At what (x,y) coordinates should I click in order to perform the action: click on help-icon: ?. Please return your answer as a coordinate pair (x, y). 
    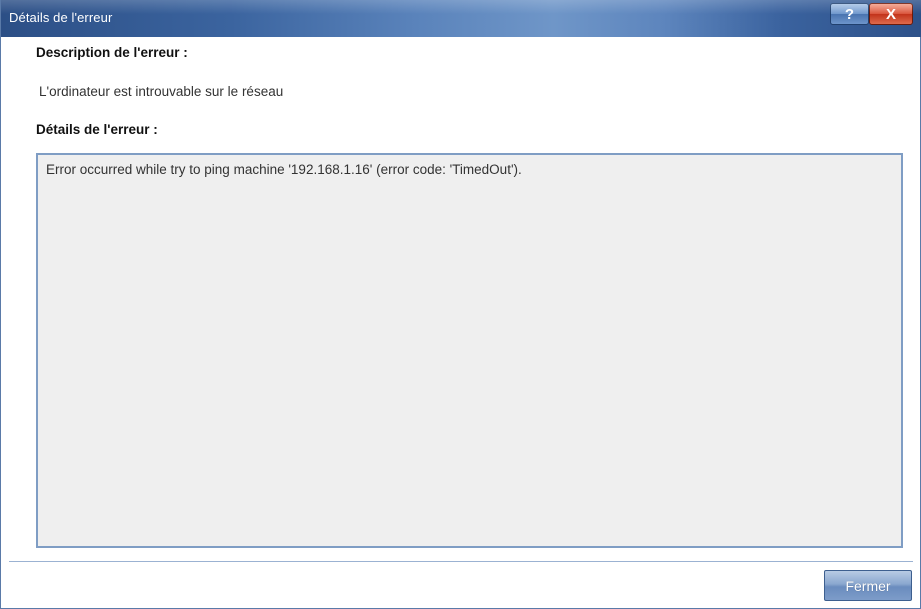
    Looking at the image, I should click on (849, 14).